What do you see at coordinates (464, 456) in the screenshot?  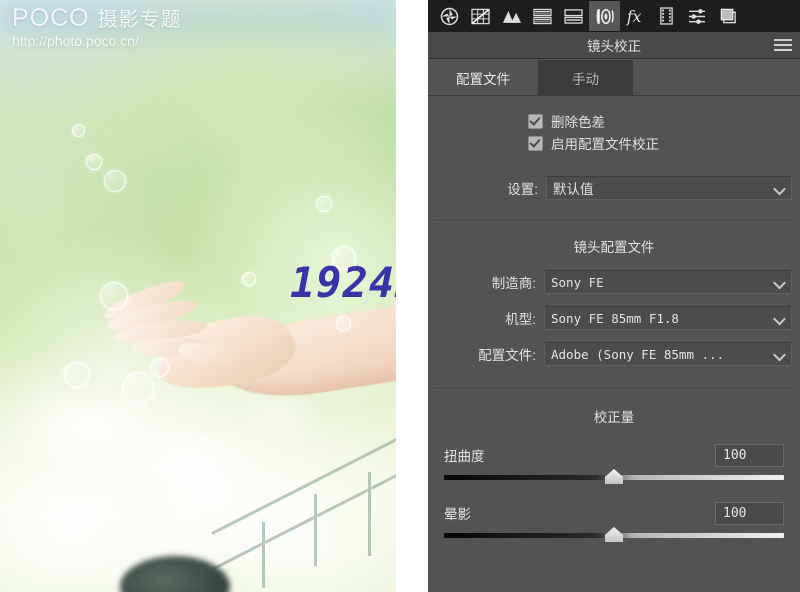 I see `slider-distortion-label: 扭曲度` at bounding box center [464, 456].